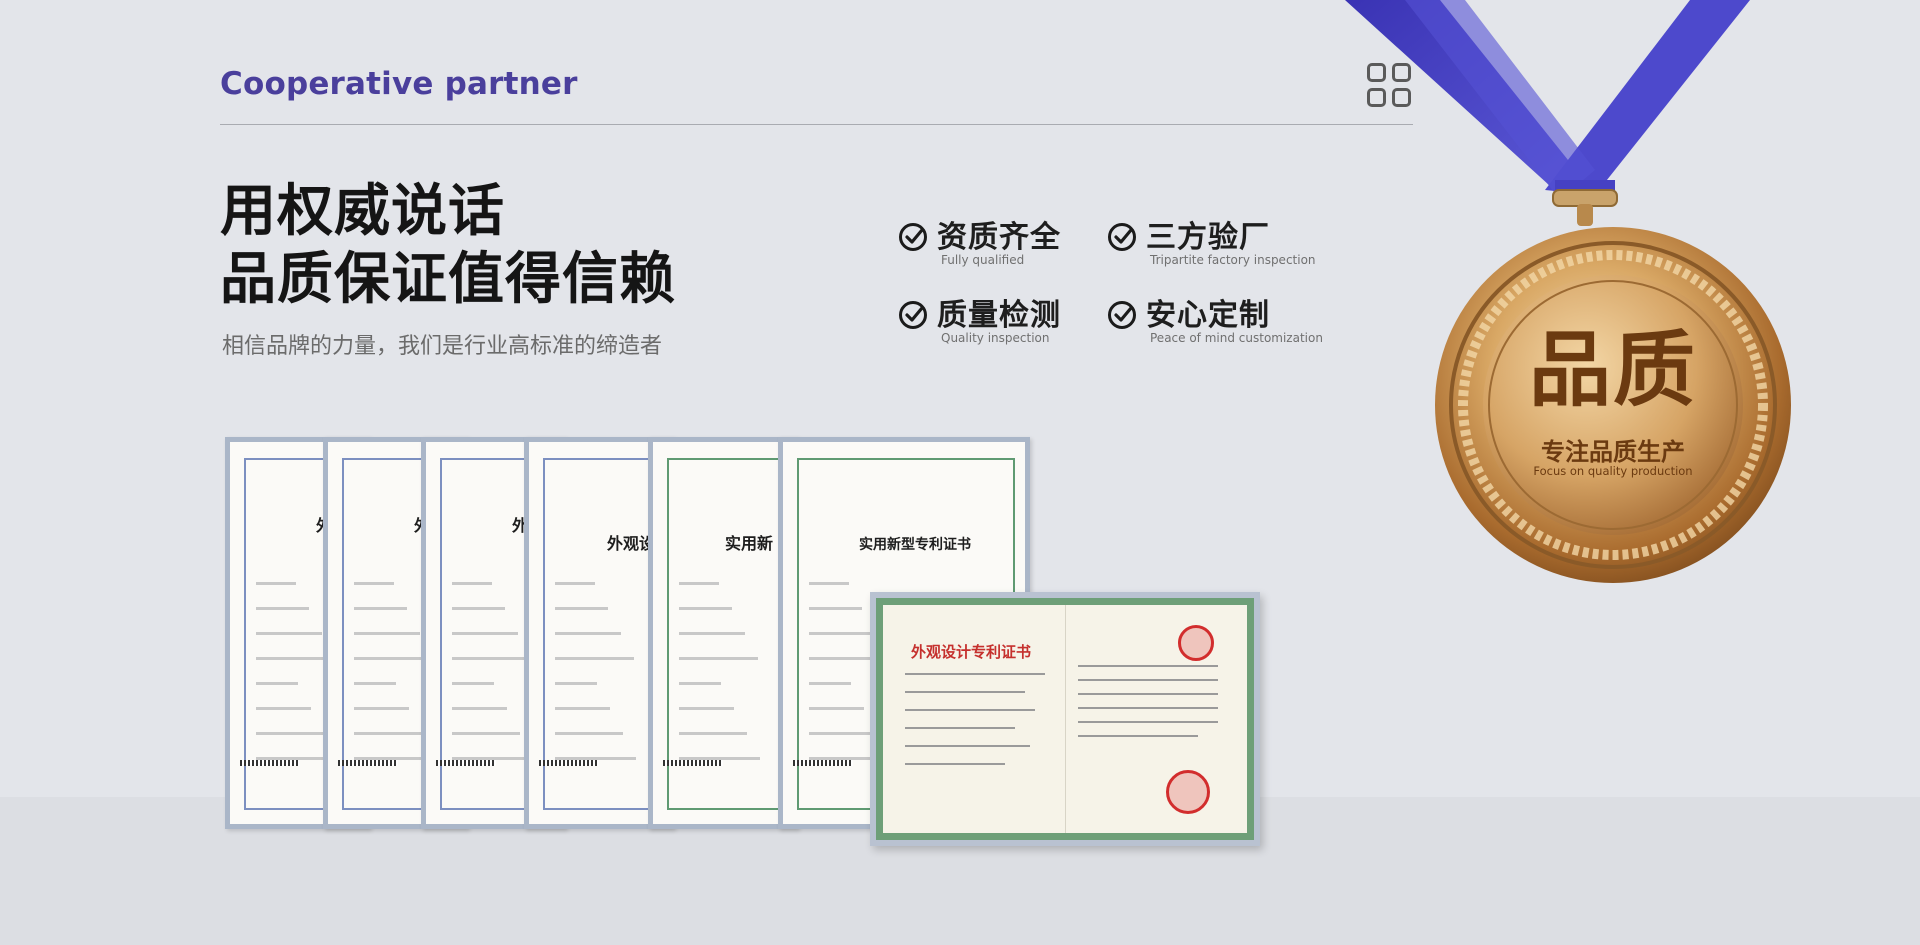  What do you see at coordinates (1208, 237) in the screenshot?
I see `feature-title: 三方验厂` at bounding box center [1208, 237].